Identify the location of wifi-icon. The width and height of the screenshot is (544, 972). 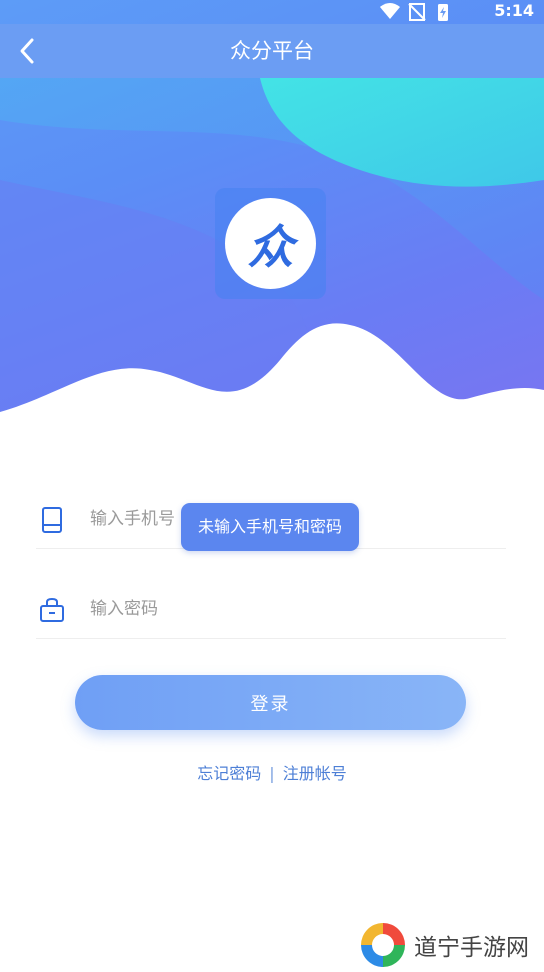
(390, 11).